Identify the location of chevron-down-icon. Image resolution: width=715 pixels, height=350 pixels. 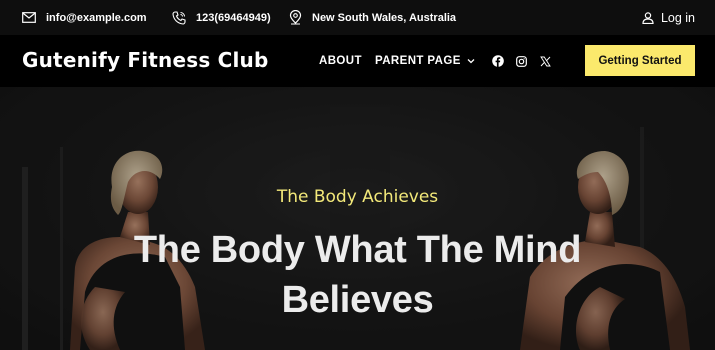
(471, 61).